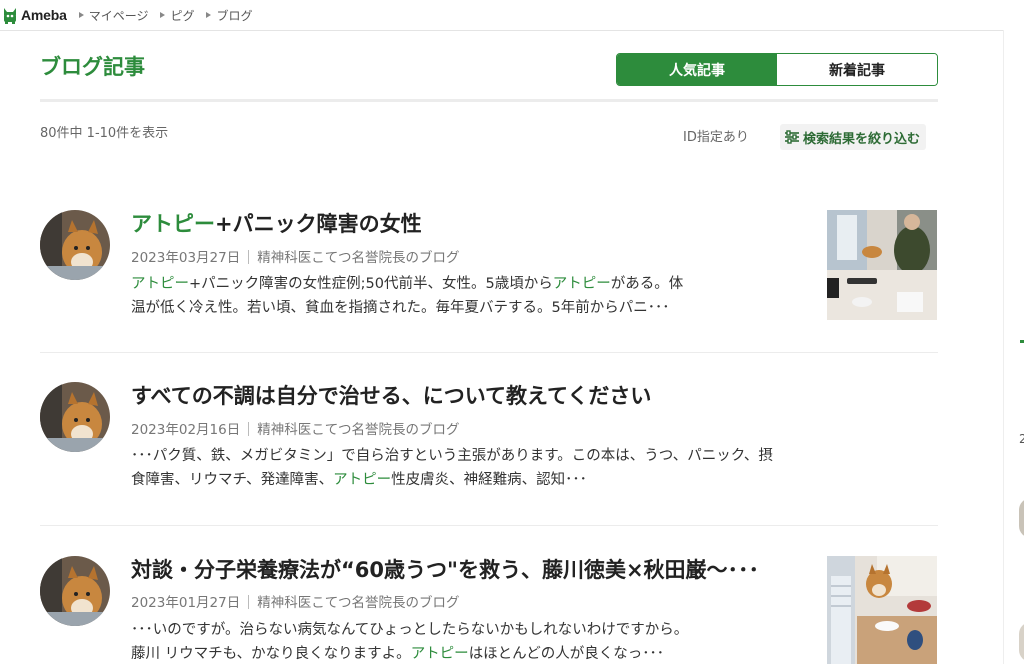 This screenshot has width=1024, height=666. Describe the element at coordinates (186, 603) in the screenshot. I see `article-date: 2023年01月27日` at that location.